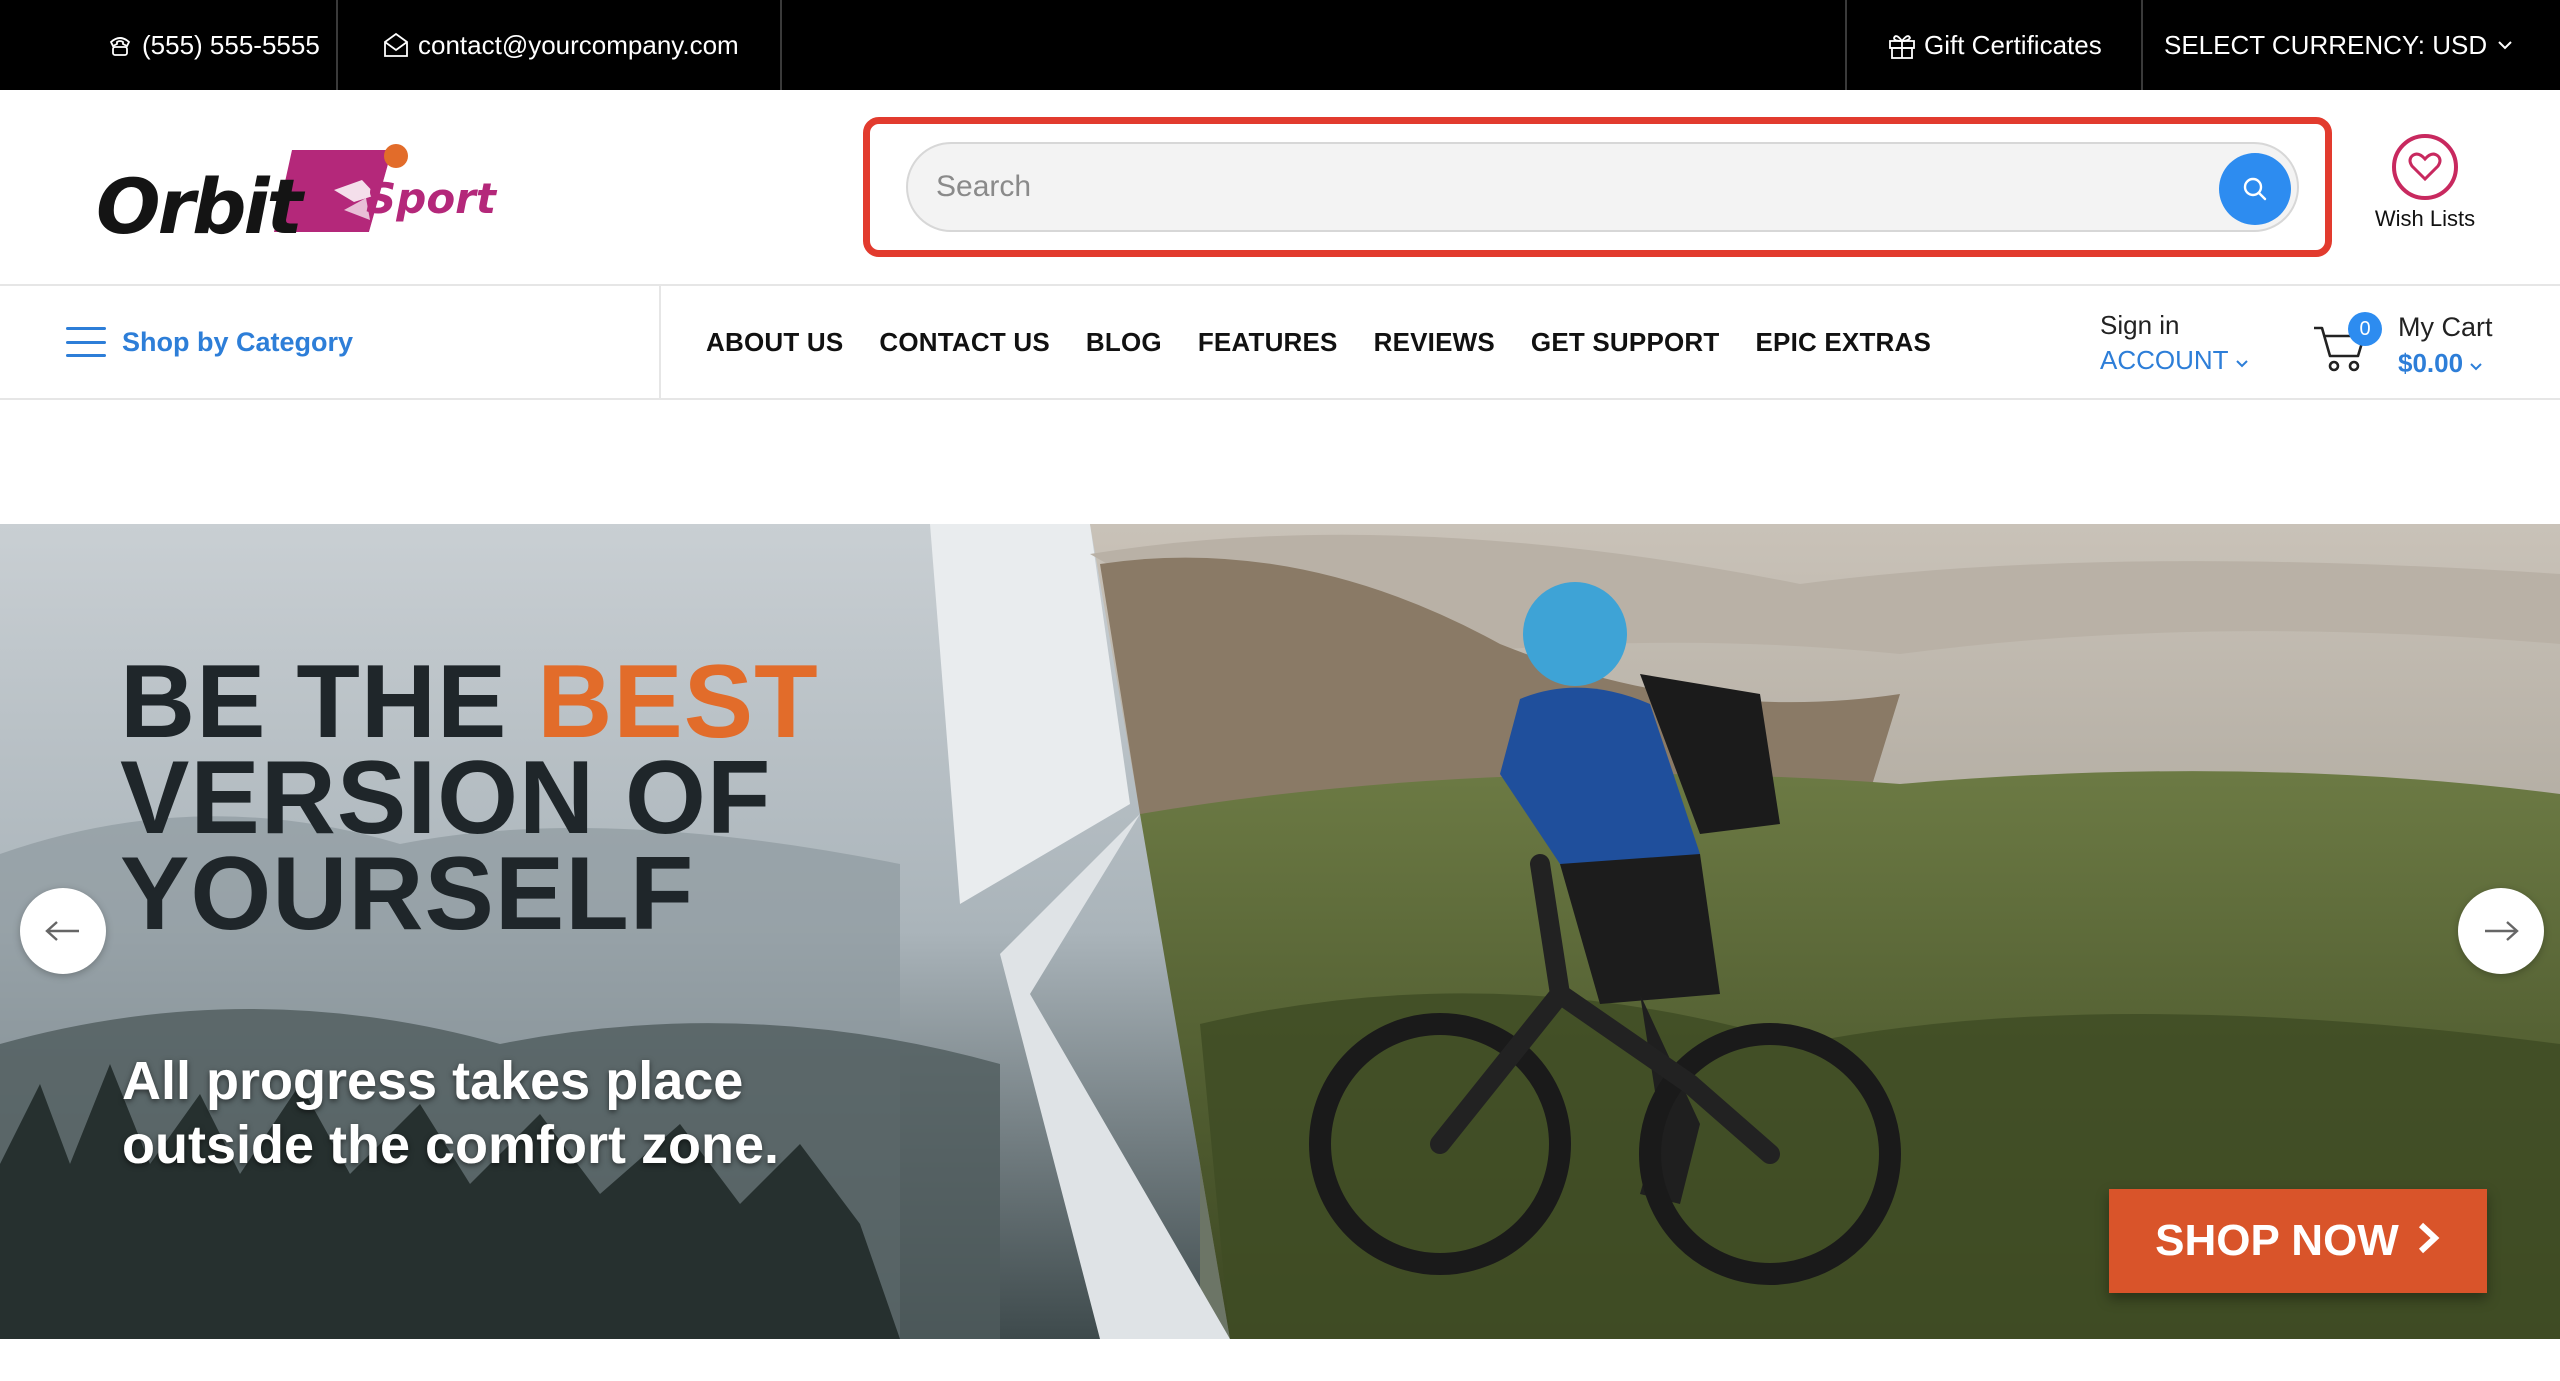 The width and height of the screenshot is (2560, 1381). I want to click on arrow-left-icon, so click(62, 931).